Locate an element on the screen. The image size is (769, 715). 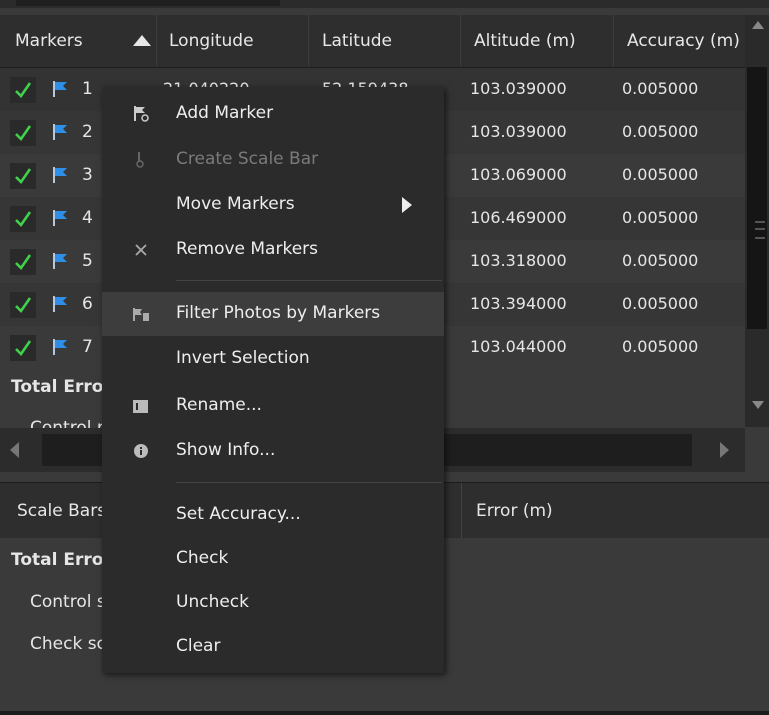
menu-item-clear: Clear is located at coordinates (273, 647).